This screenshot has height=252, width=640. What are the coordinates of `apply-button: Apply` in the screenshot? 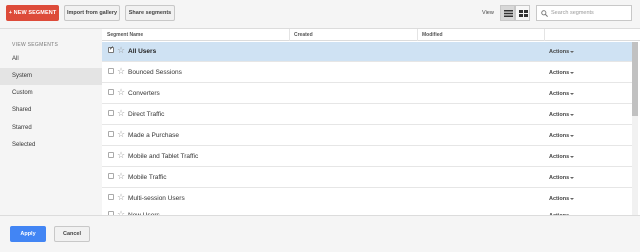 It's located at (28, 234).